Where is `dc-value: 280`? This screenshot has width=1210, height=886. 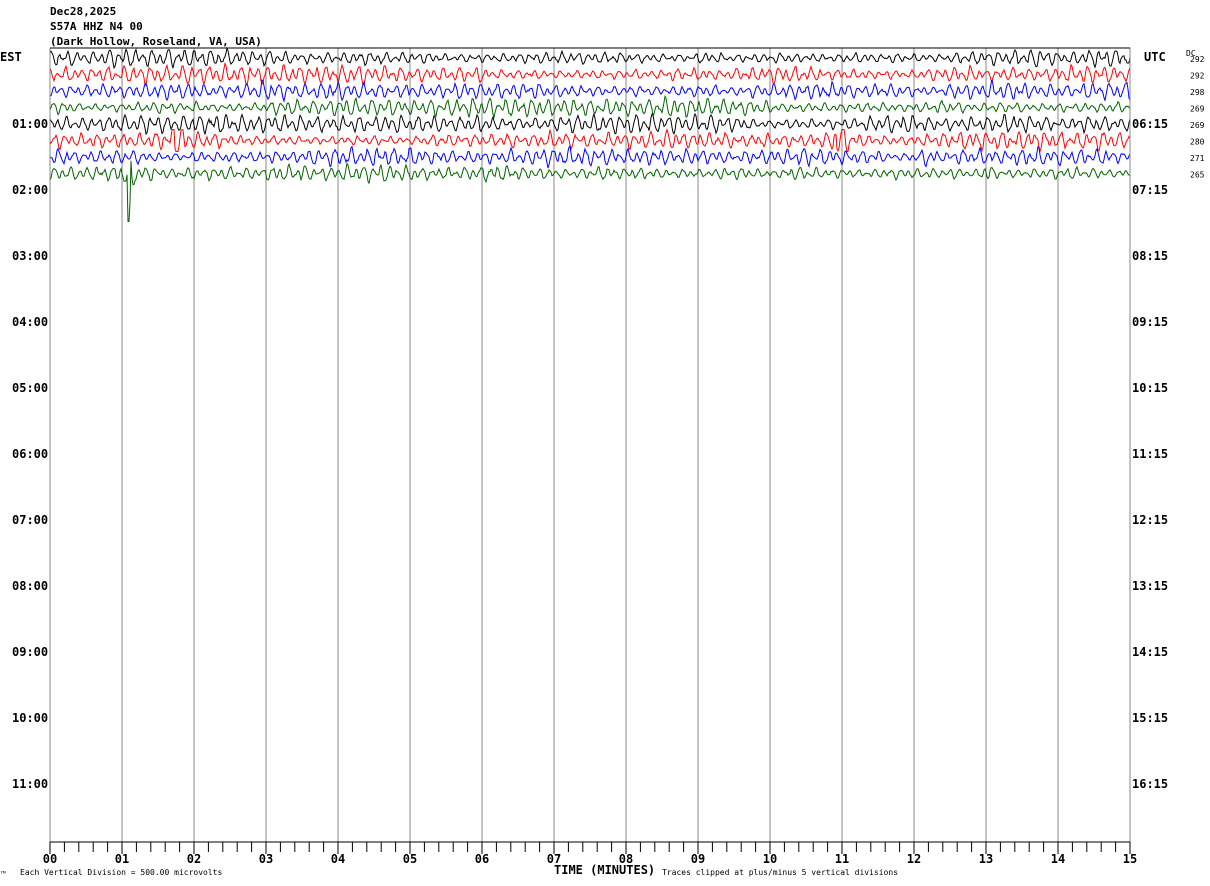
dc-value: 280 is located at coordinates (1197, 142).